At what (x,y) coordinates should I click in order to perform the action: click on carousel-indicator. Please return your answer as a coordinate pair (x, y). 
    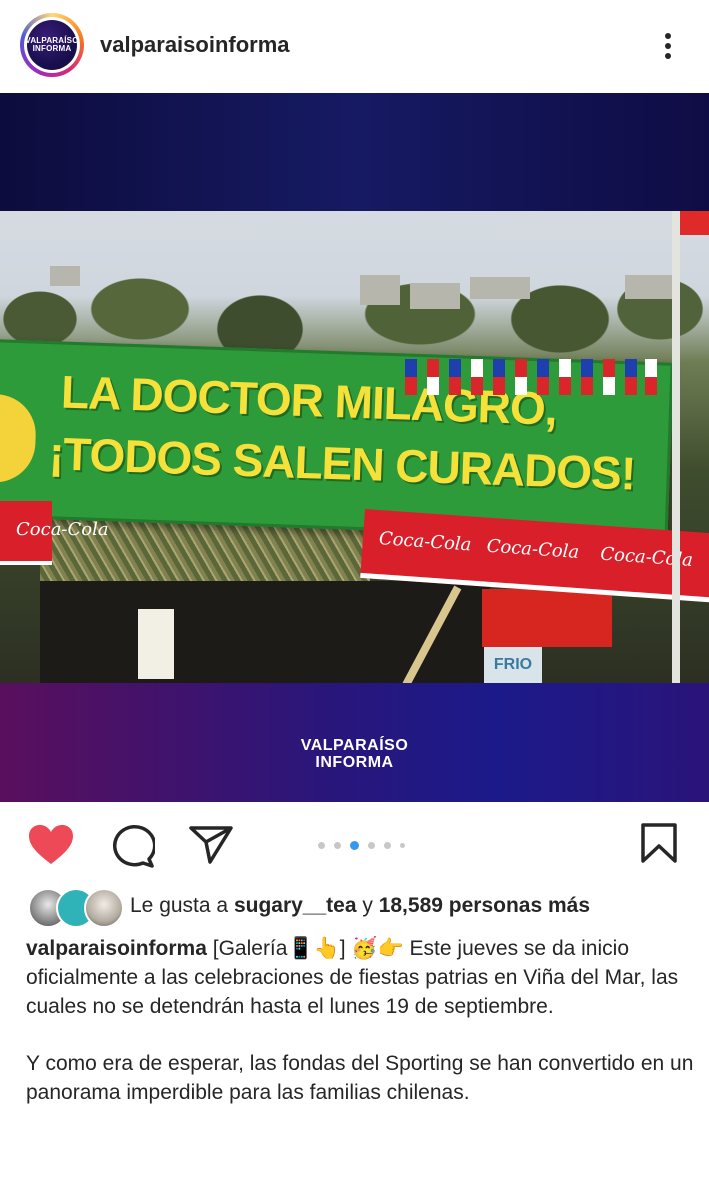
    Looking at the image, I should click on (366, 844).